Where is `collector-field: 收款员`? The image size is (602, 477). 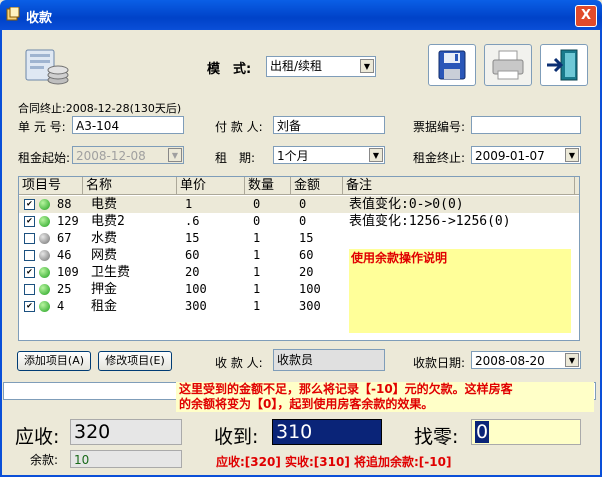 collector-field: 收款员 is located at coordinates (329, 360).